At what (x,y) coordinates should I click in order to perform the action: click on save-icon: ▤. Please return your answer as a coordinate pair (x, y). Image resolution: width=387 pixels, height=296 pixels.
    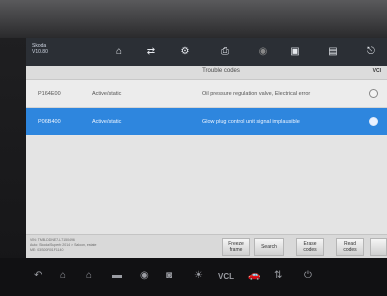
    Looking at the image, I should click on (333, 52).